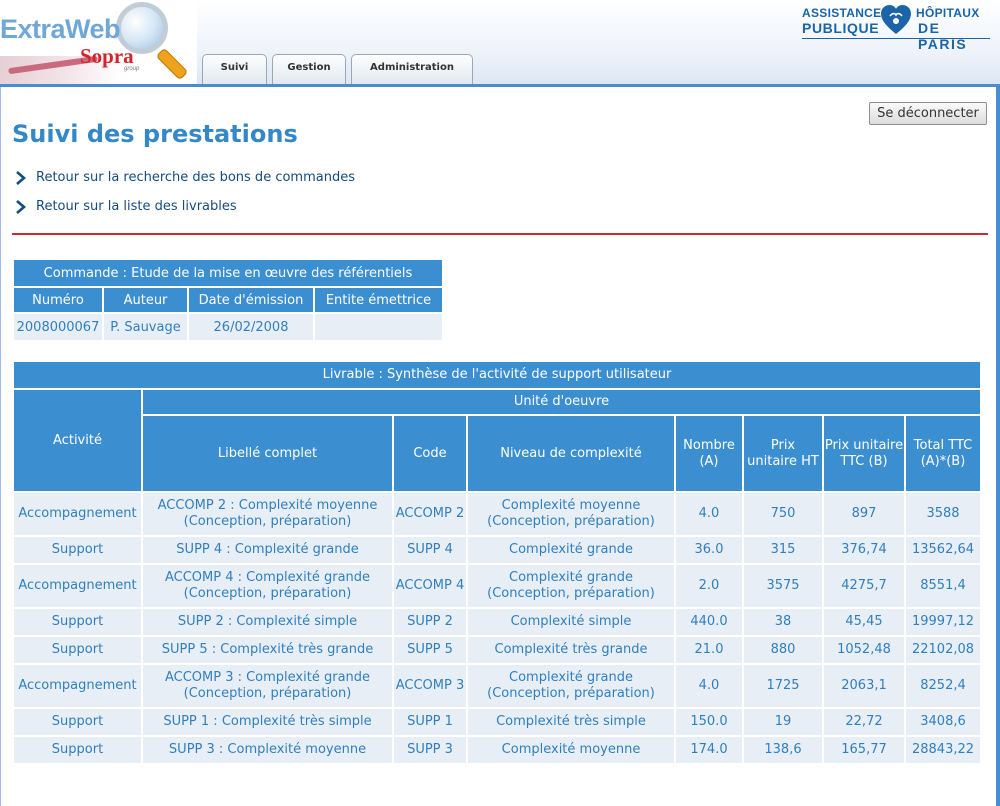  Describe the element at coordinates (430, 686) in the screenshot. I see `code-cell: ACCOMP 3` at that location.